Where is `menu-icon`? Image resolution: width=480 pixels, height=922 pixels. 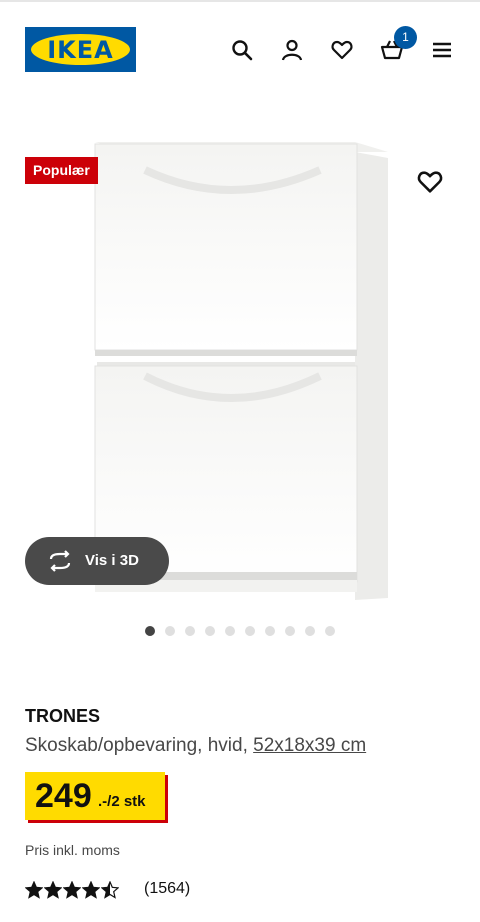
menu-icon is located at coordinates (442, 50).